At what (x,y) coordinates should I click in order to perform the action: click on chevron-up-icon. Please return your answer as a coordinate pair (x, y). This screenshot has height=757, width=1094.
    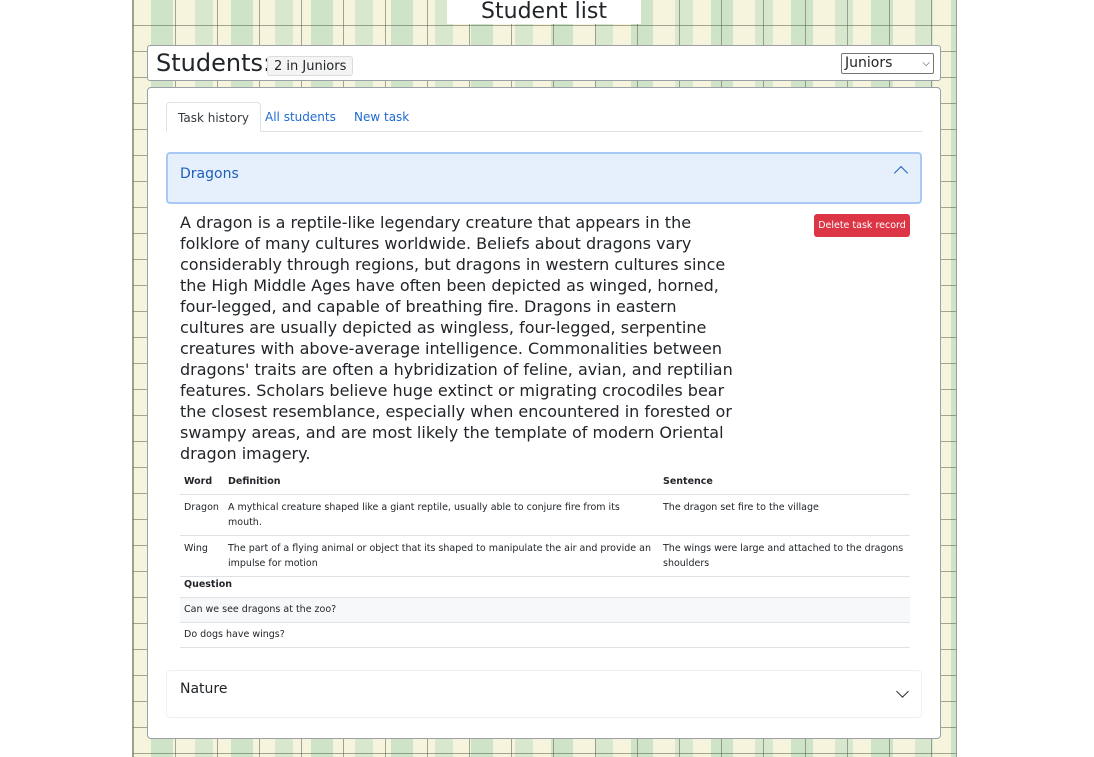
    Looking at the image, I should click on (901, 173).